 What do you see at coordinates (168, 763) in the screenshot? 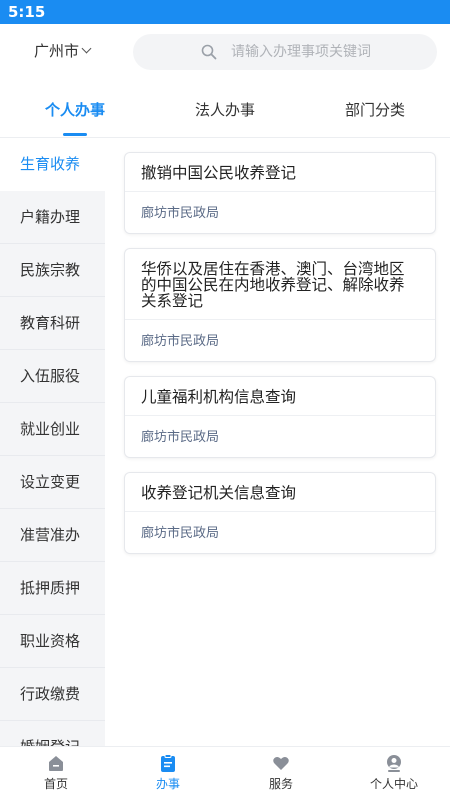
I see `clipboard-icon` at bounding box center [168, 763].